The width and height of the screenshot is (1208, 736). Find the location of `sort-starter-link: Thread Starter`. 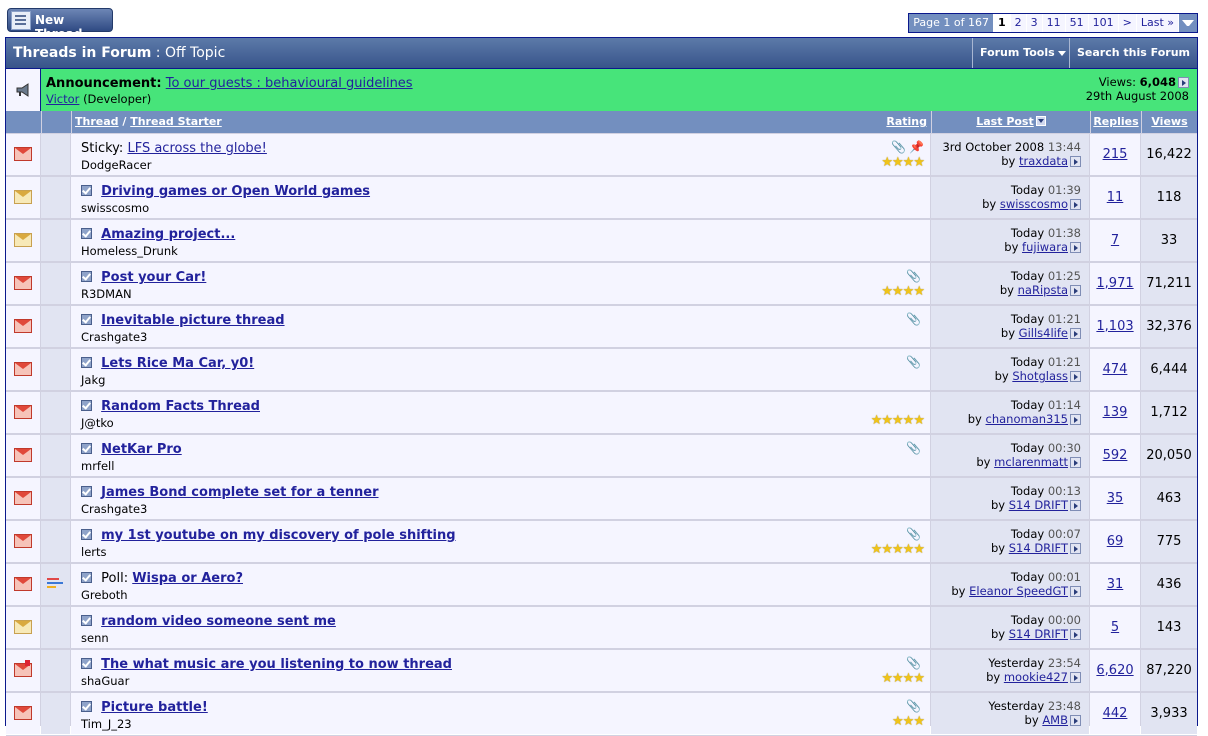

sort-starter-link: Thread Starter is located at coordinates (176, 121).